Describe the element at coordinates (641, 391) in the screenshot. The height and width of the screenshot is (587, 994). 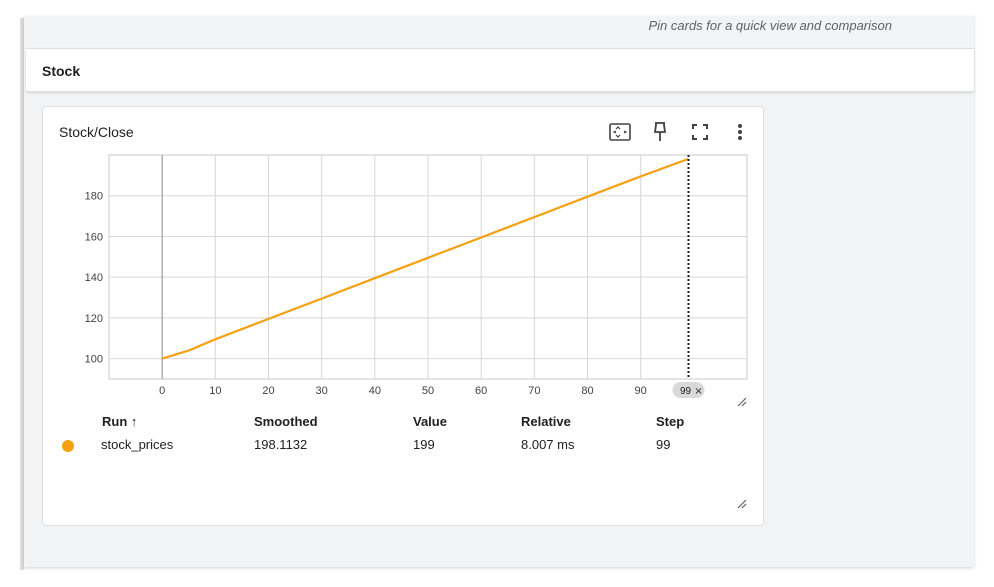
I see `x-tick-label: 90` at that location.